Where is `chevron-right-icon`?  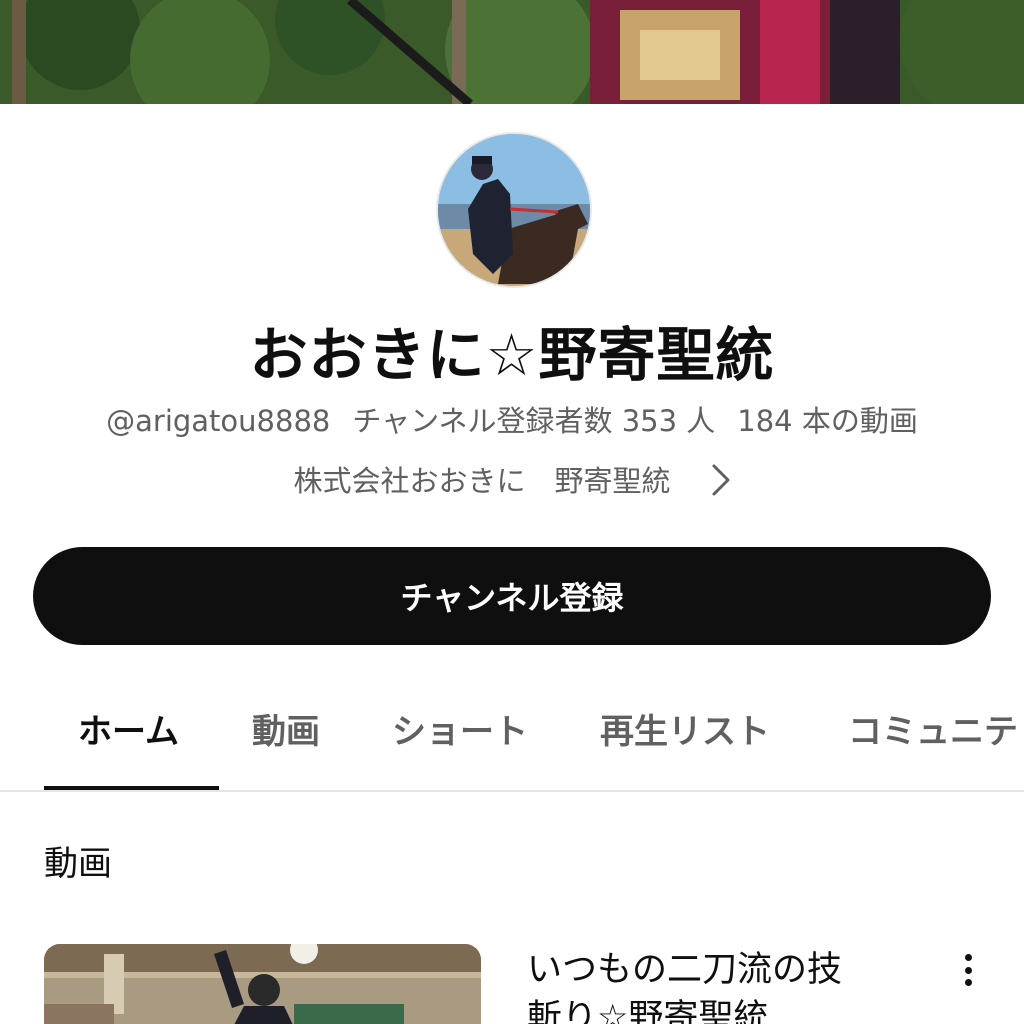
chevron-right-icon is located at coordinates (721, 483).